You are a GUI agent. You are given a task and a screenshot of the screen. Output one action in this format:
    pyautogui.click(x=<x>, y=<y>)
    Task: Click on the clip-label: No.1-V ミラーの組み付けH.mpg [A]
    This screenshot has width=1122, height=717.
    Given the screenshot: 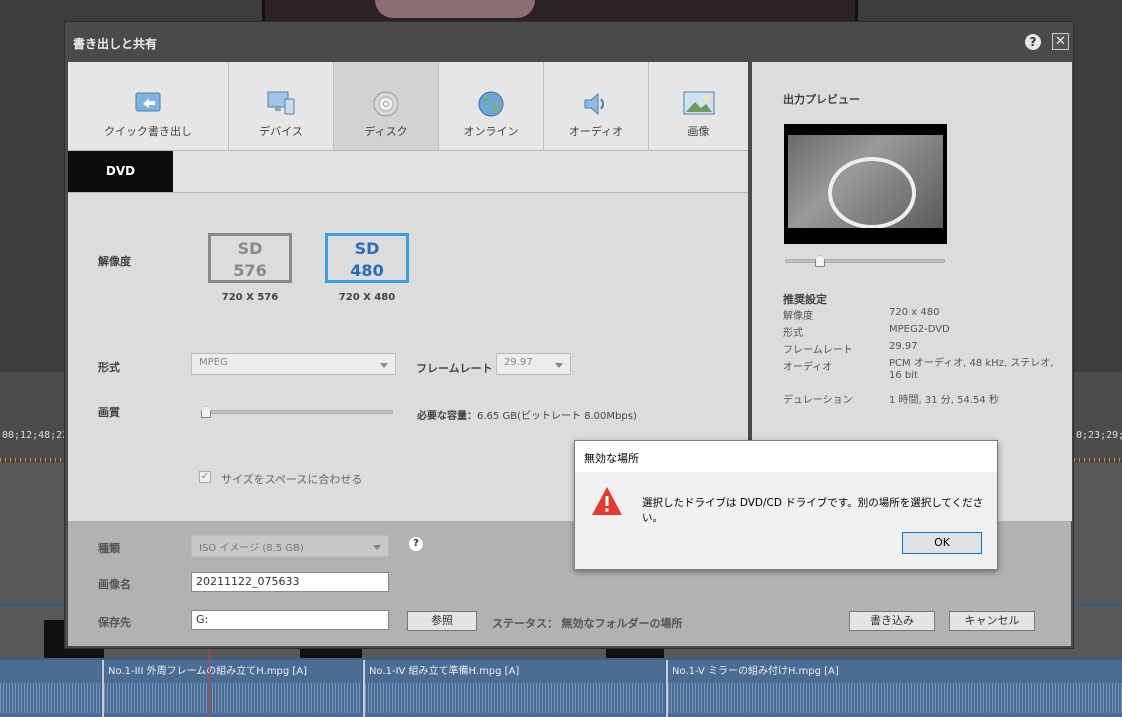 What is the action you would take?
    pyautogui.click(x=755, y=671)
    